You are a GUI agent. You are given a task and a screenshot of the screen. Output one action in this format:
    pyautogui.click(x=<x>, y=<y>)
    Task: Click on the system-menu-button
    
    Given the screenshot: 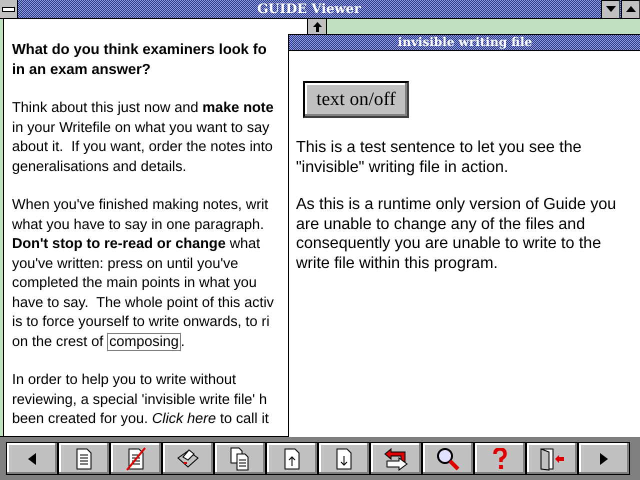 What is the action you would take?
    pyautogui.click(x=9, y=9)
    